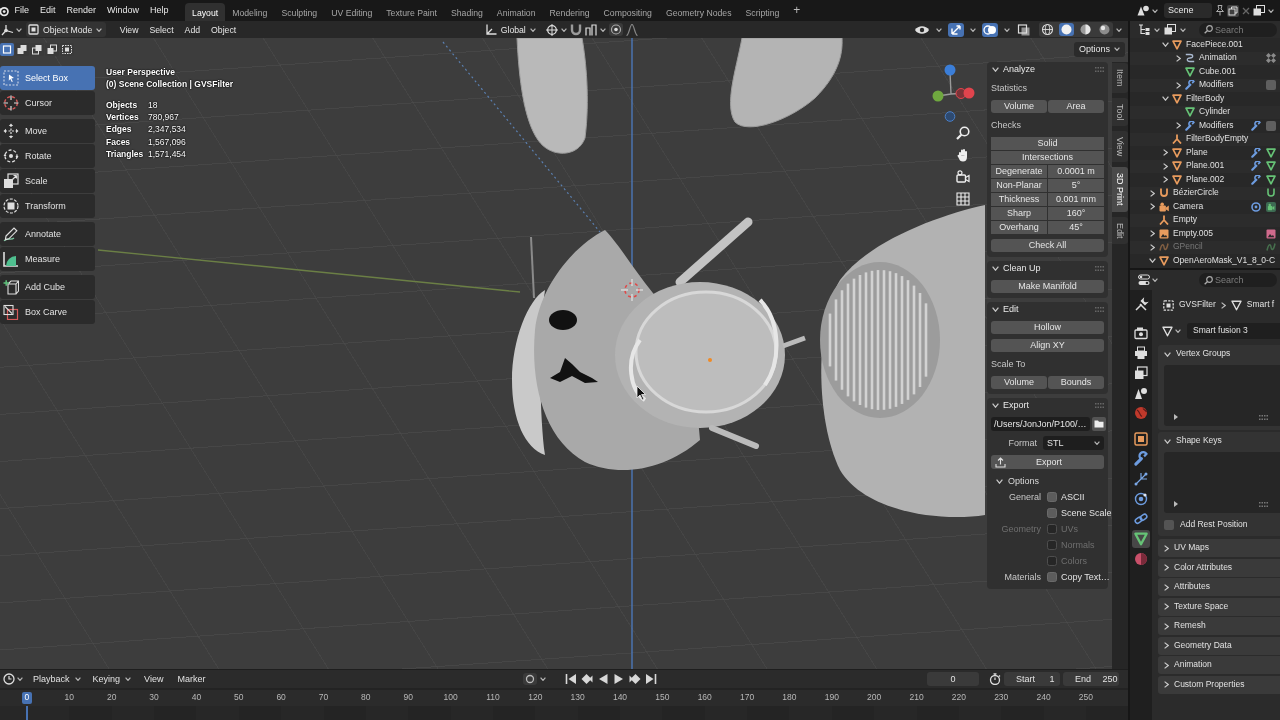 This screenshot has width=1280, height=720. Describe the element at coordinates (1263, 504) in the screenshot. I see `grip-icon` at that location.